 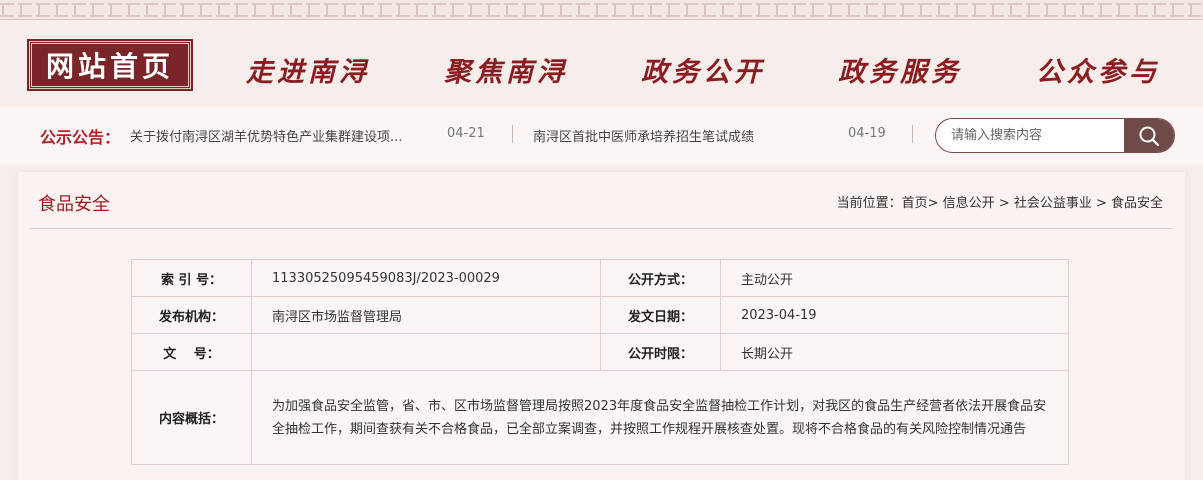 What do you see at coordinates (426, 278) in the screenshot?
I see `index-value: 11330525095459083J/2023-00029` at bounding box center [426, 278].